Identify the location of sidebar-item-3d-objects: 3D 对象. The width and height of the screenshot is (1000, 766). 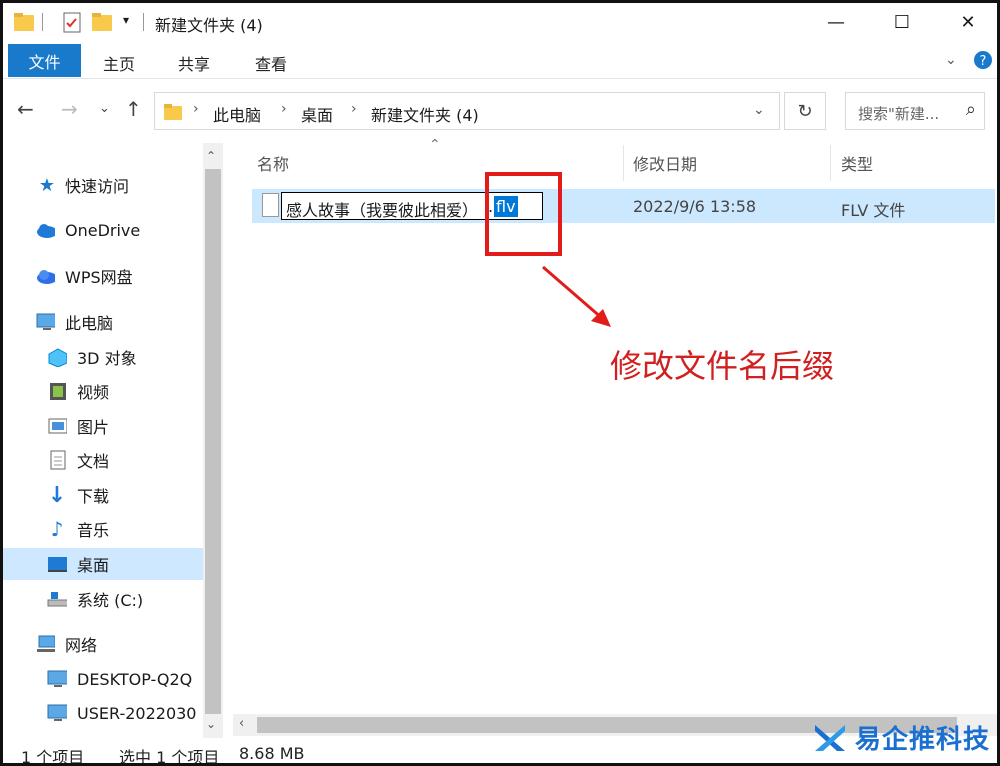
(103, 357).